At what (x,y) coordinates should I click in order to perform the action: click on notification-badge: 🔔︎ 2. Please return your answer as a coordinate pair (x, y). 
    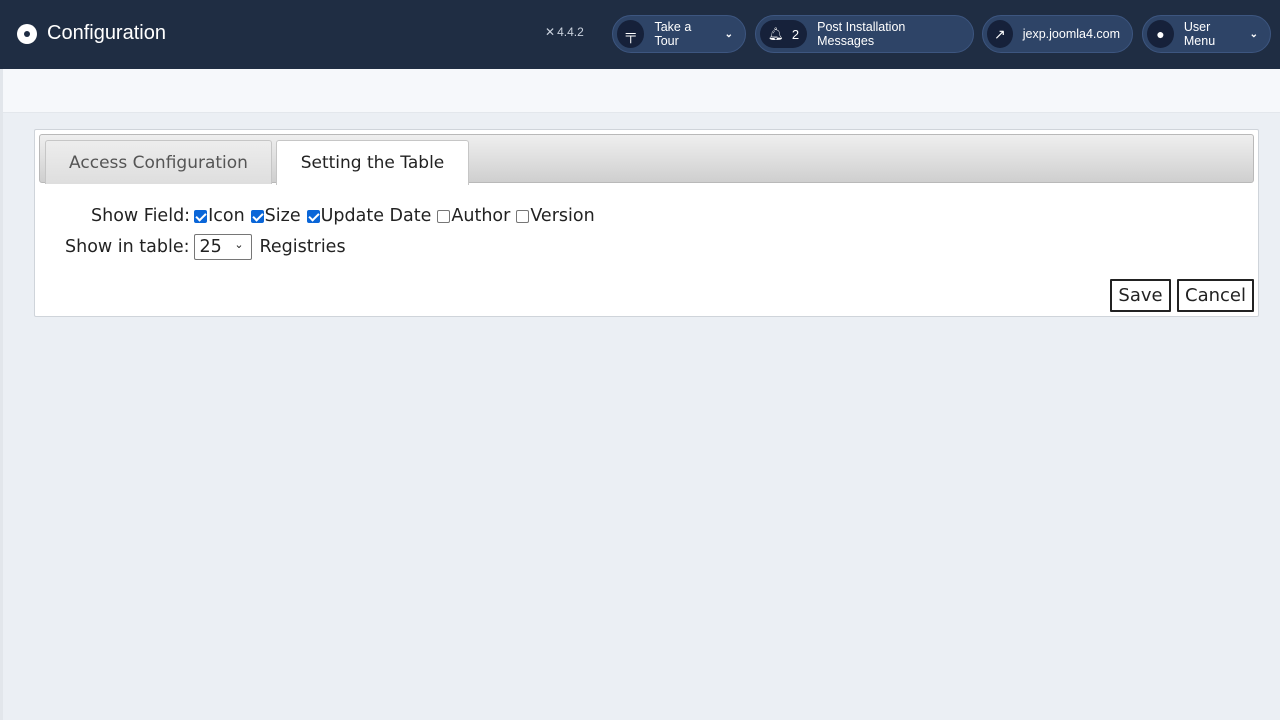
    Looking at the image, I should click on (784, 34).